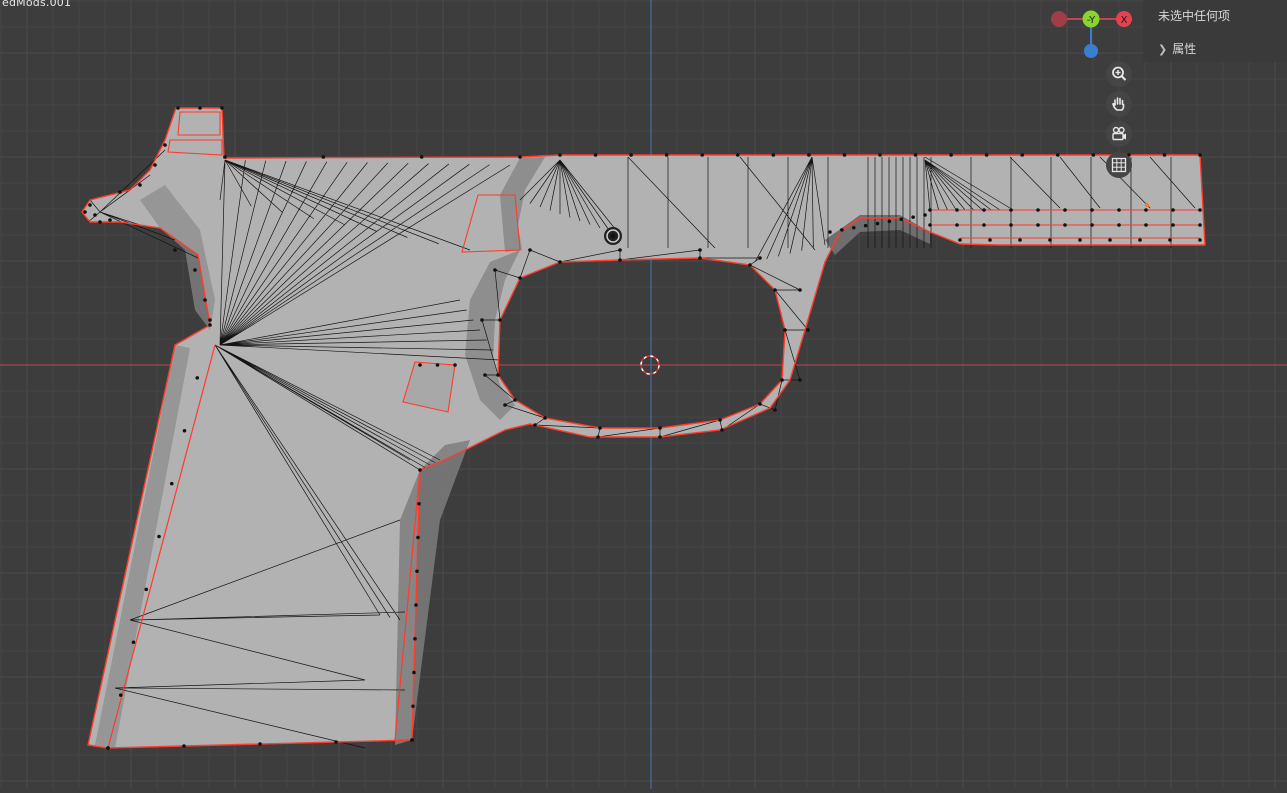  Describe the element at coordinates (613, 236) in the screenshot. I see `pivot-marker` at that location.